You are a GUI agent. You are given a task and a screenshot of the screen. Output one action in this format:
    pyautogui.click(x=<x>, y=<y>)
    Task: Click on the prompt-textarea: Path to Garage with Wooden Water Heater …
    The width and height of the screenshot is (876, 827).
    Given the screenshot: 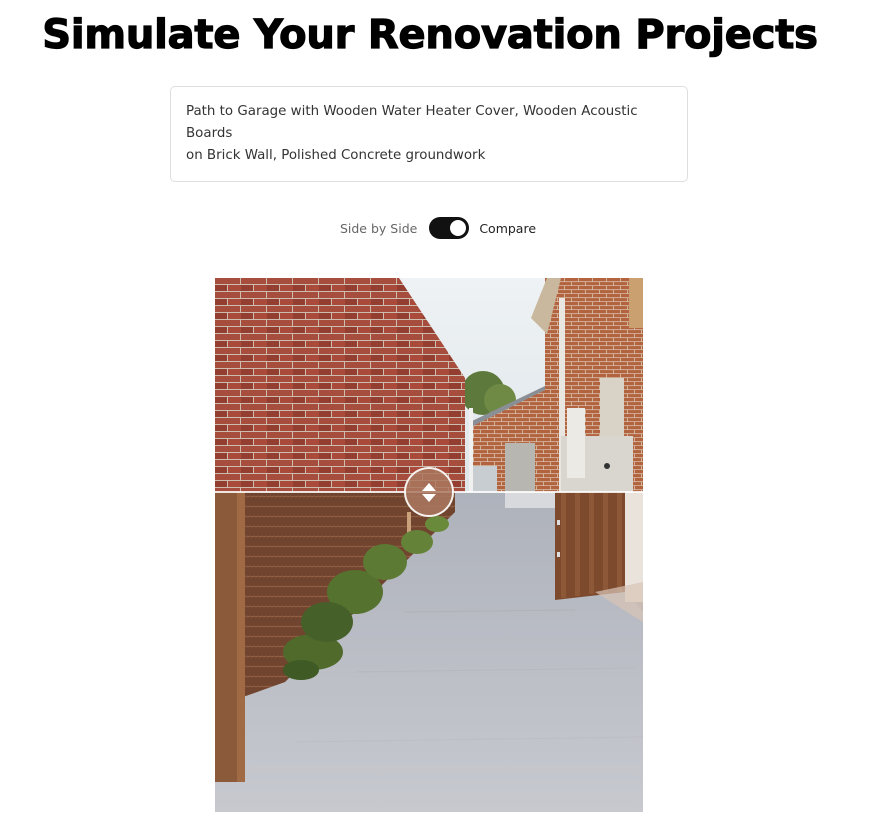 What is the action you would take?
    pyautogui.click(x=429, y=134)
    